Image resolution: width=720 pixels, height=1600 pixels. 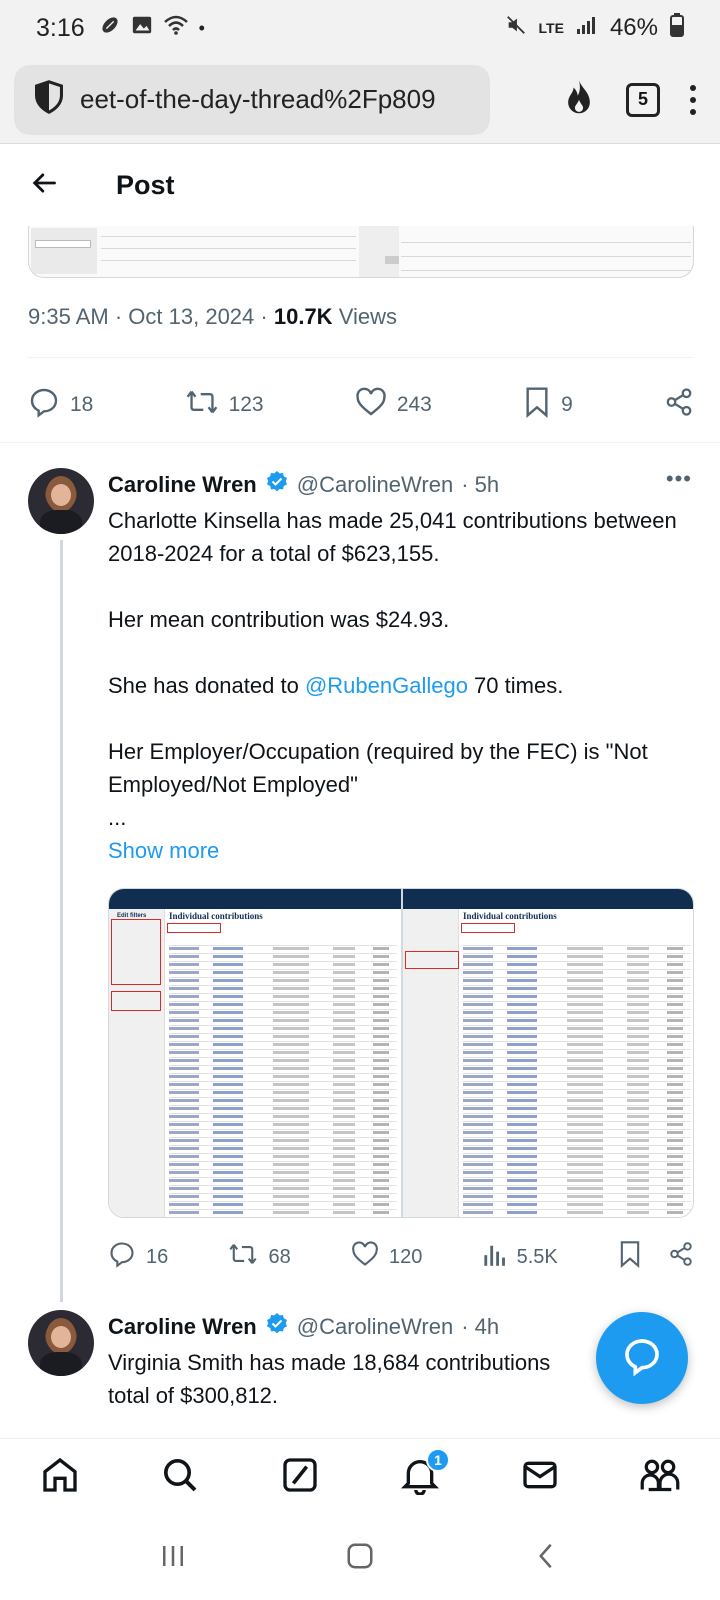 I want to click on views-chart-icon, so click(x=495, y=1257).